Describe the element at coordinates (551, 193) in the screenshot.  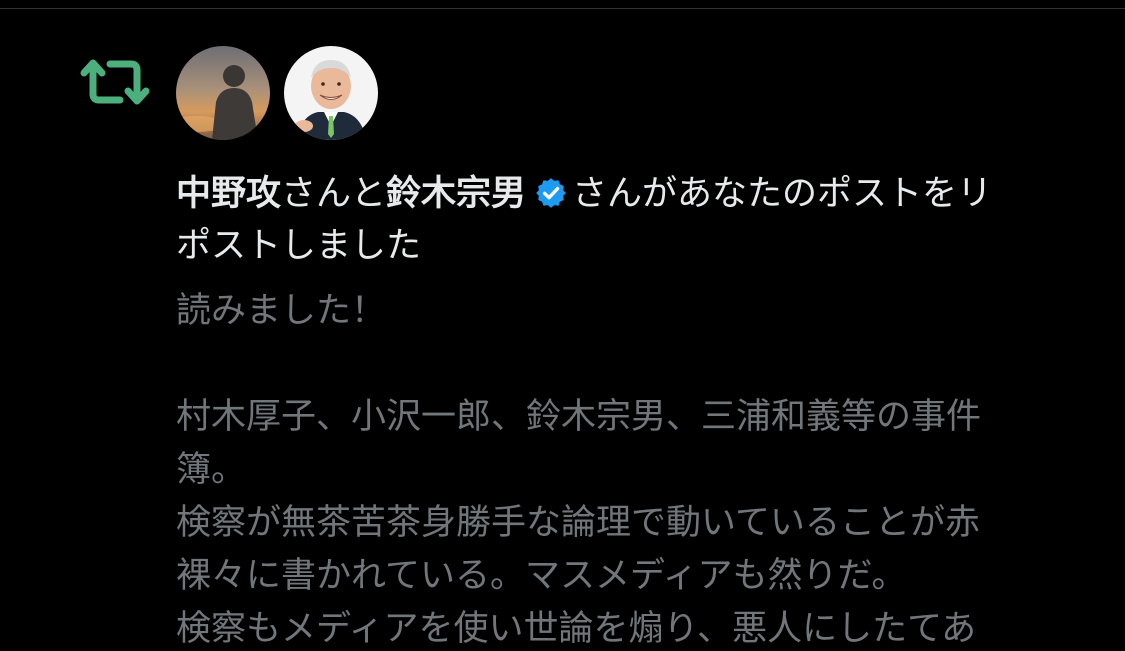
I see `verified-badge-icon` at that location.